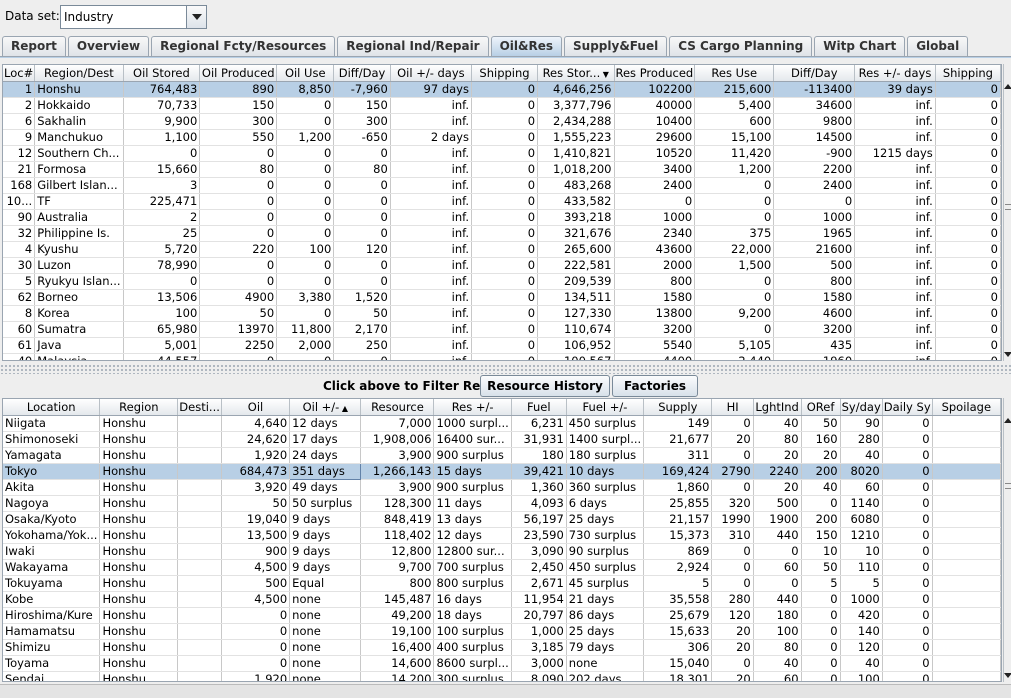 Image resolution: width=1011 pixels, height=698 pixels. Describe the element at coordinates (256, 471) in the screenshot. I see `table-cell: 684,473` at that location.